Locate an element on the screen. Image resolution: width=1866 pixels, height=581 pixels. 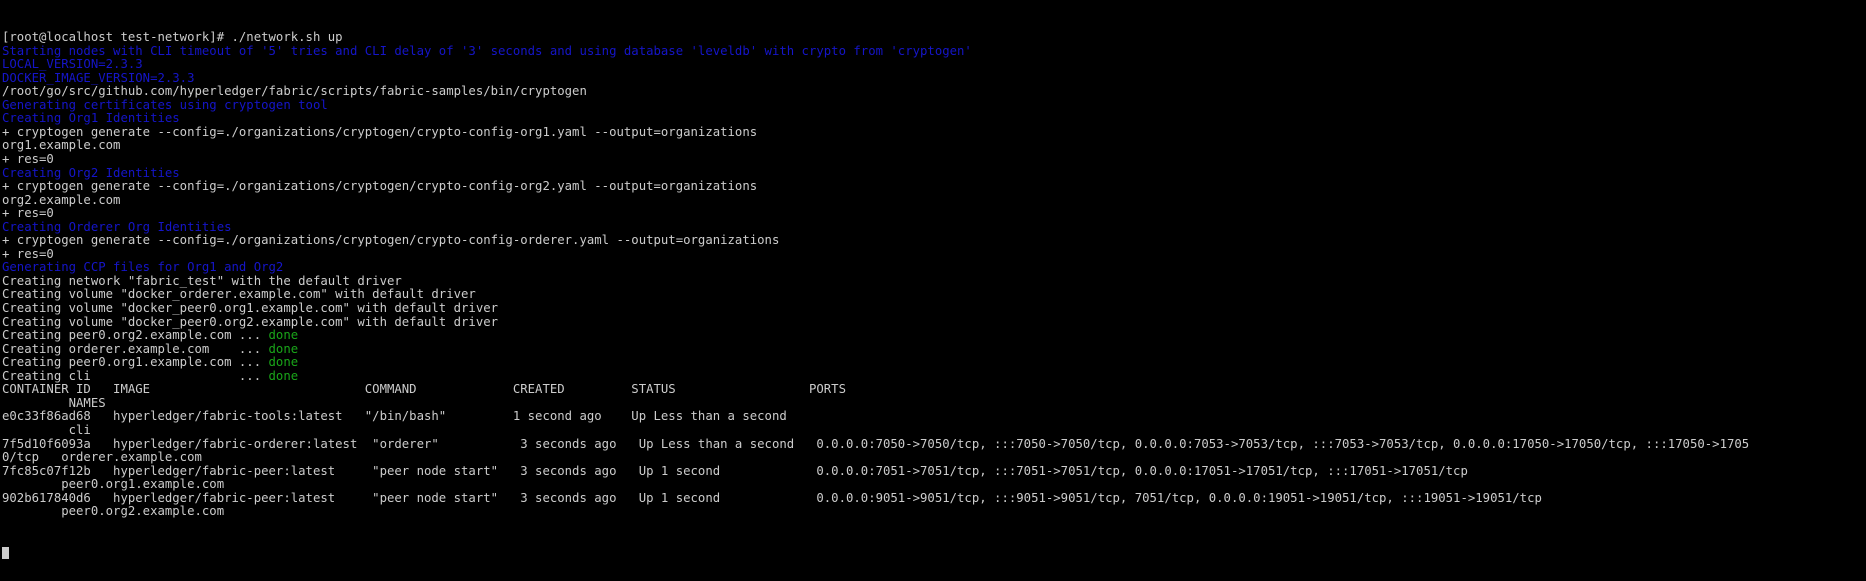
terminal-line: NAMES is located at coordinates (934, 403).